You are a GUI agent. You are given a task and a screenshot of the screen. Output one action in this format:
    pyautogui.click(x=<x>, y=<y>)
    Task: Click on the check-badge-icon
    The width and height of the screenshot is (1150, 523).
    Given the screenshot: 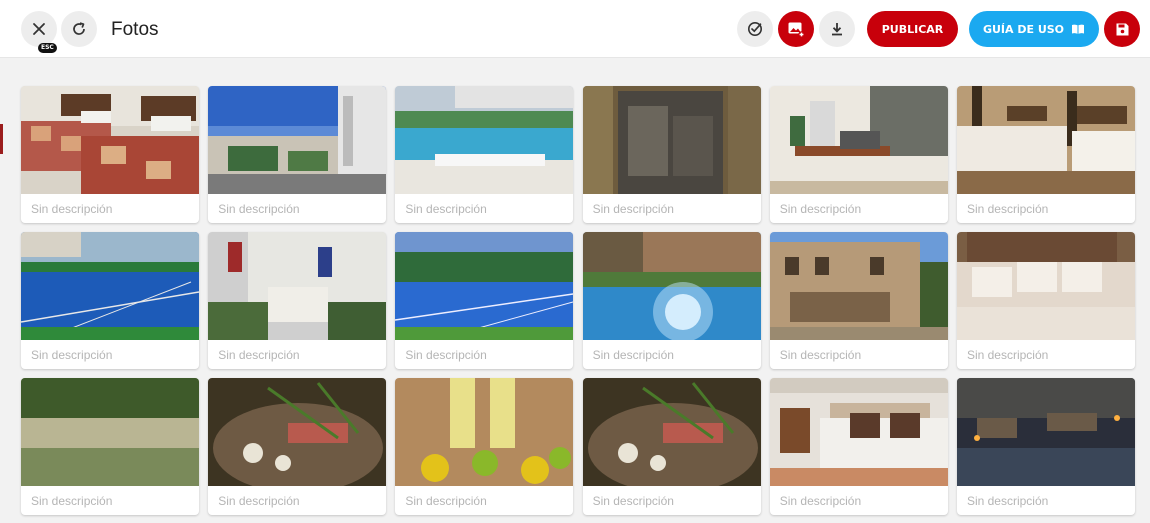 What is the action you would take?
    pyautogui.click(x=755, y=29)
    